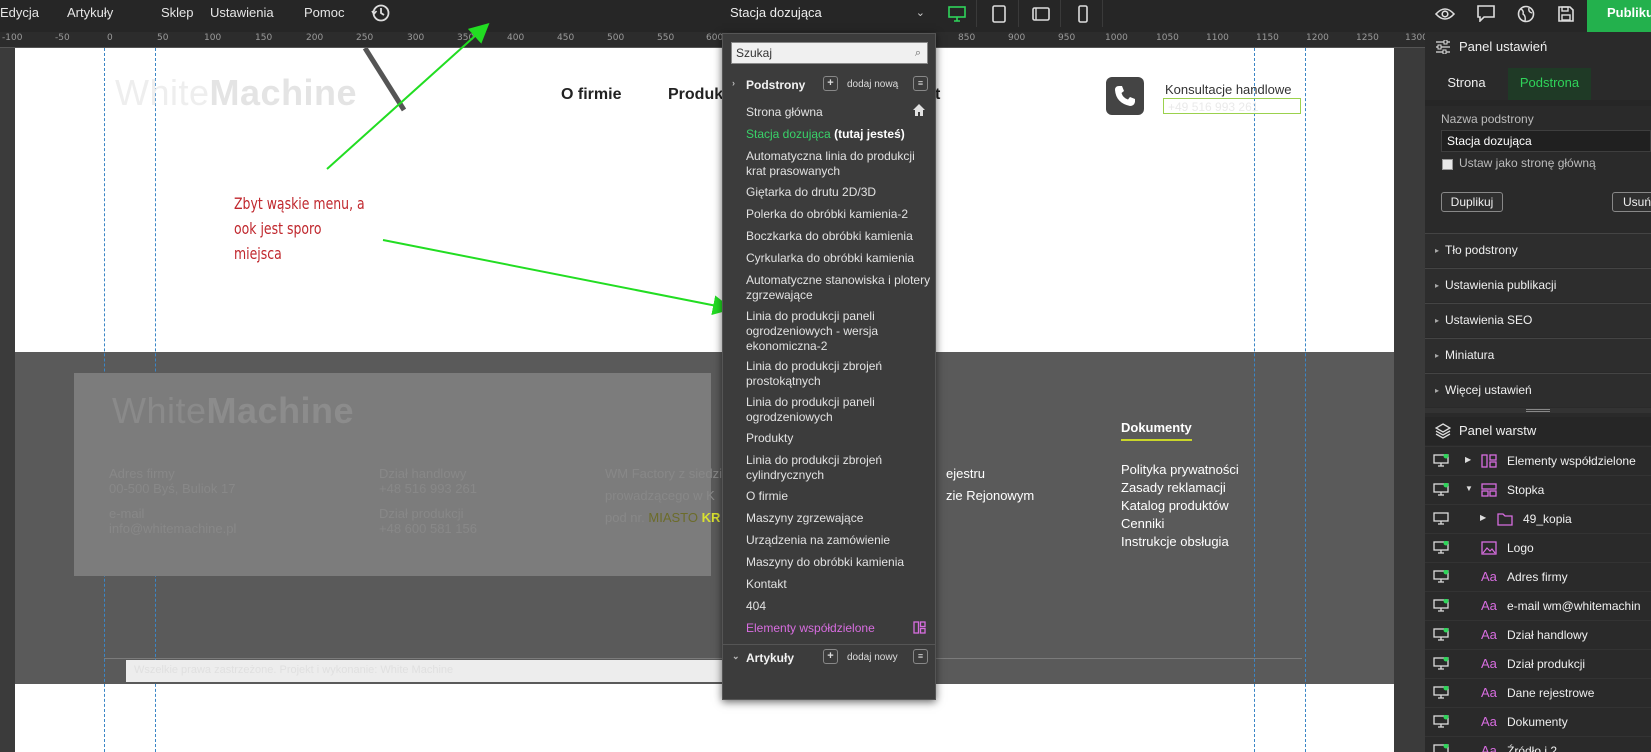  I want to click on history-icon, so click(381, 13).